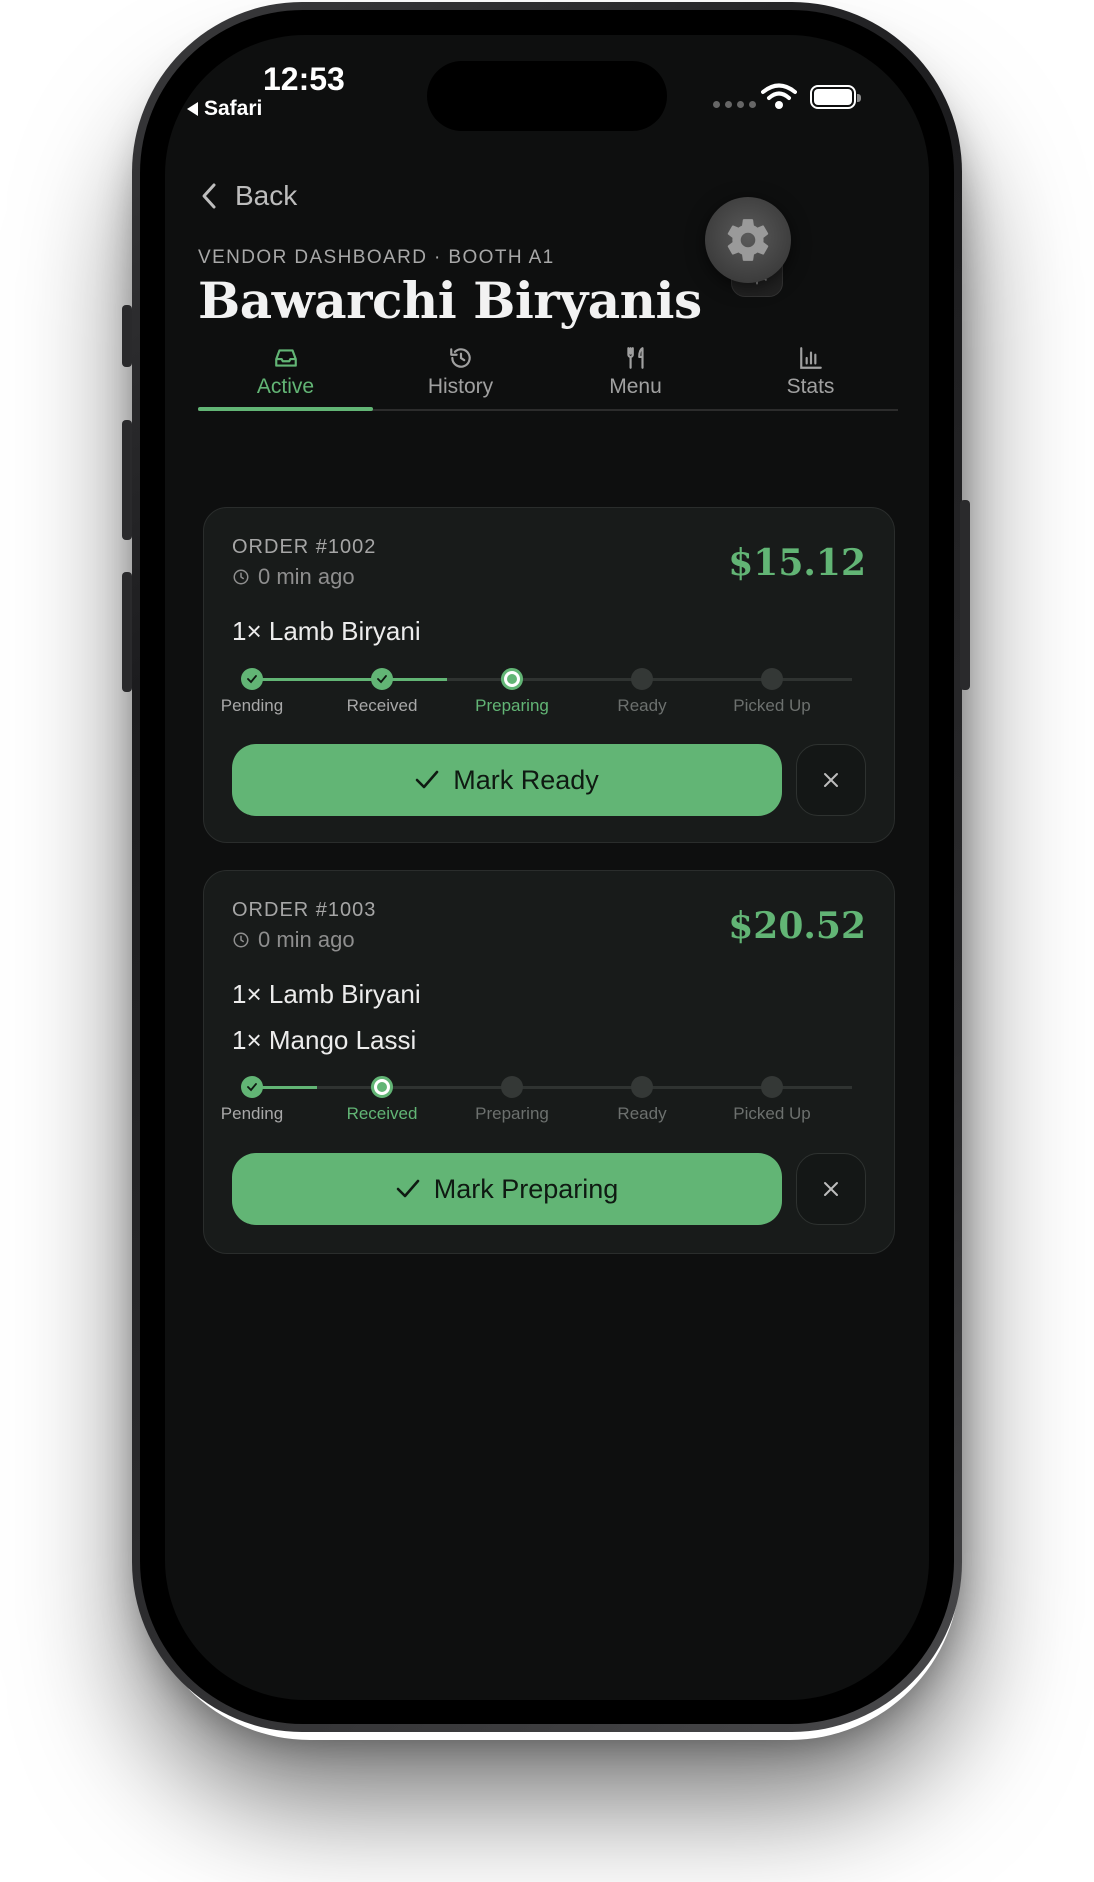  Describe the element at coordinates (797, 563) in the screenshot. I see `order-price: $15.12` at that location.